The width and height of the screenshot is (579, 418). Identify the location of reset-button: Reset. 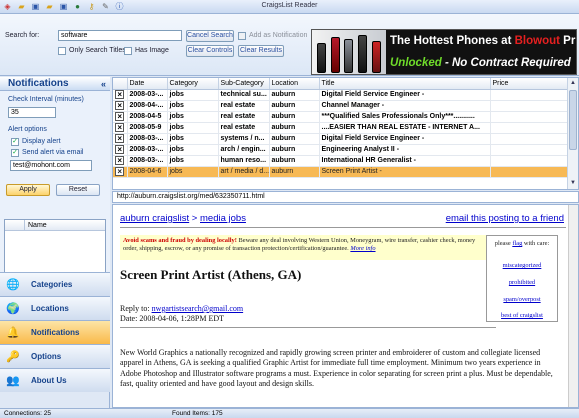
(78, 190).